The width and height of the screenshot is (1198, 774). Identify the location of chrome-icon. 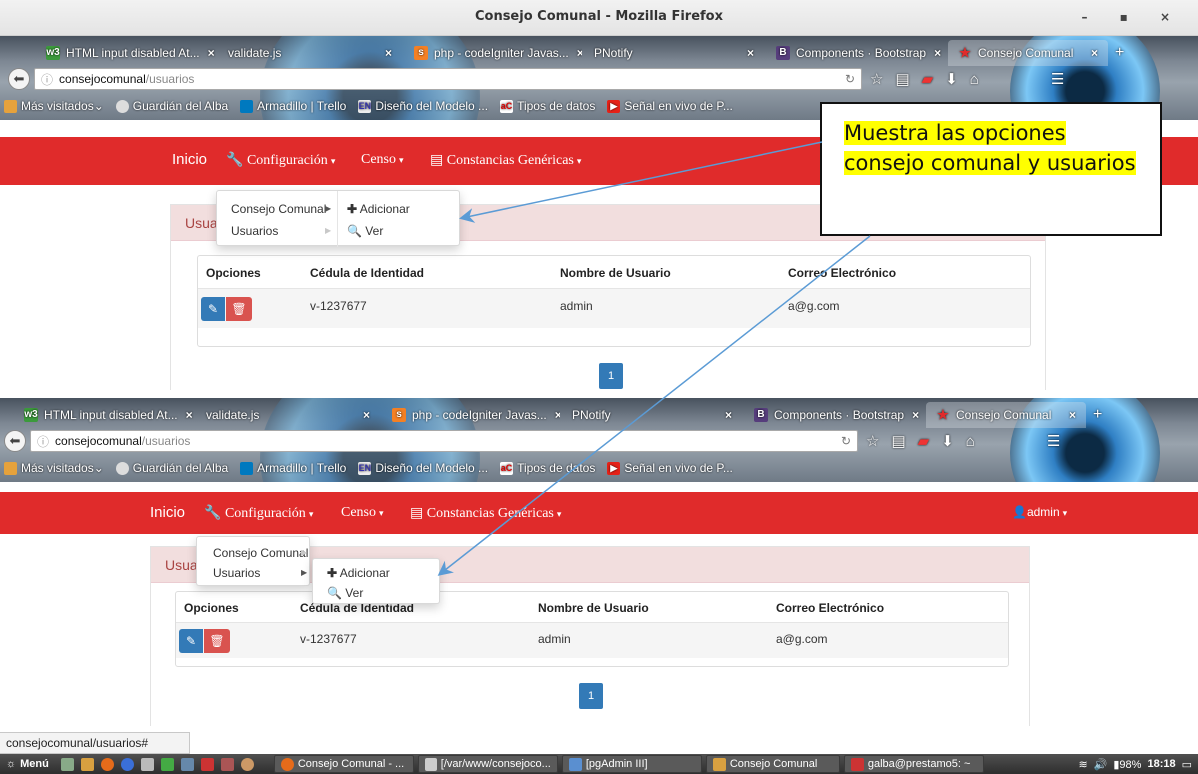
(127, 764).